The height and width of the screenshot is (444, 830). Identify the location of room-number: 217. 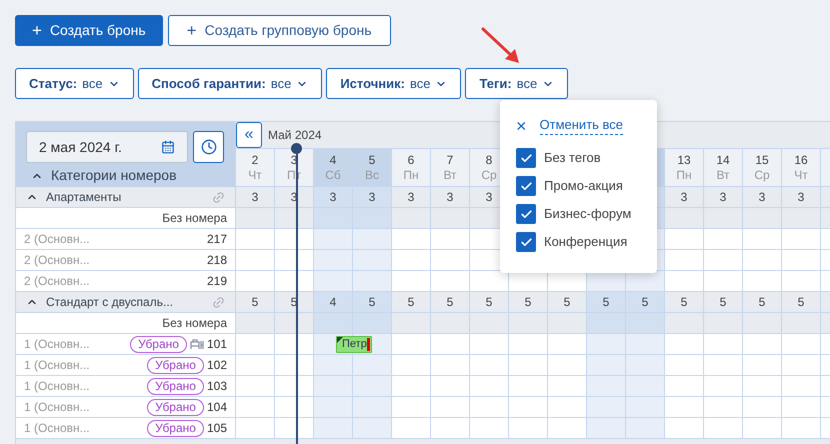
(216, 239).